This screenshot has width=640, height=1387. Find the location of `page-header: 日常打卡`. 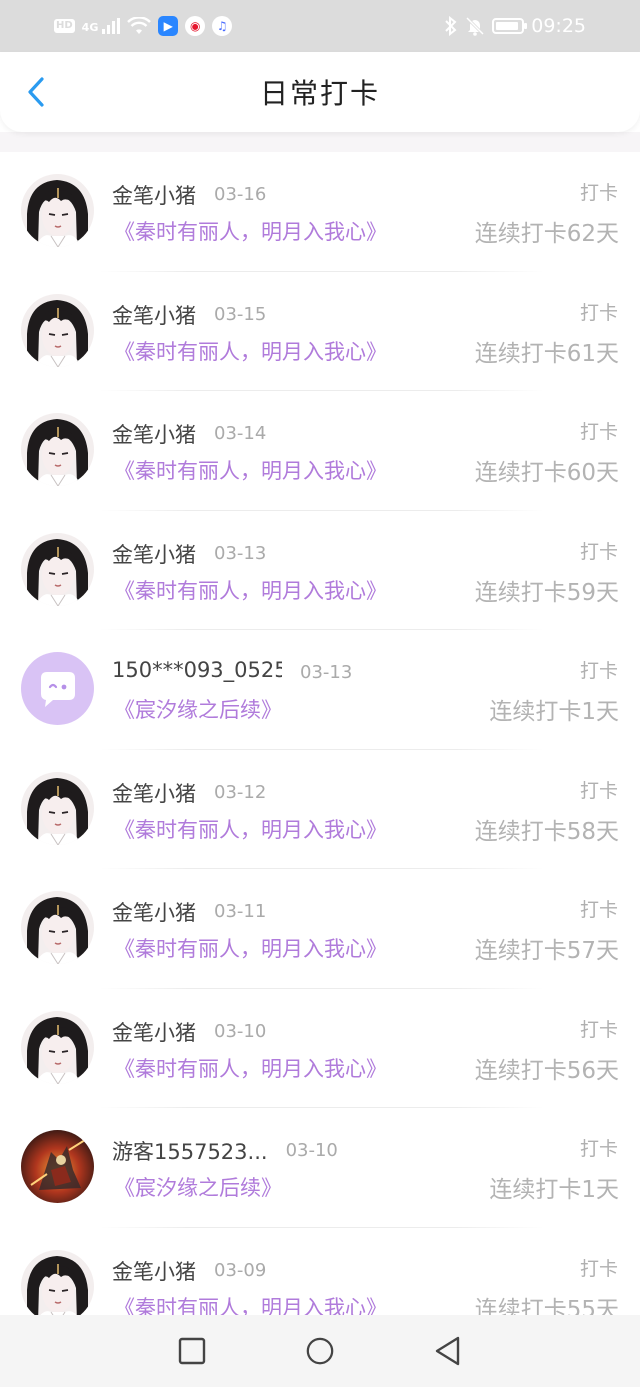

page-header: 日常打卡 is located at coordinates (320, 92).